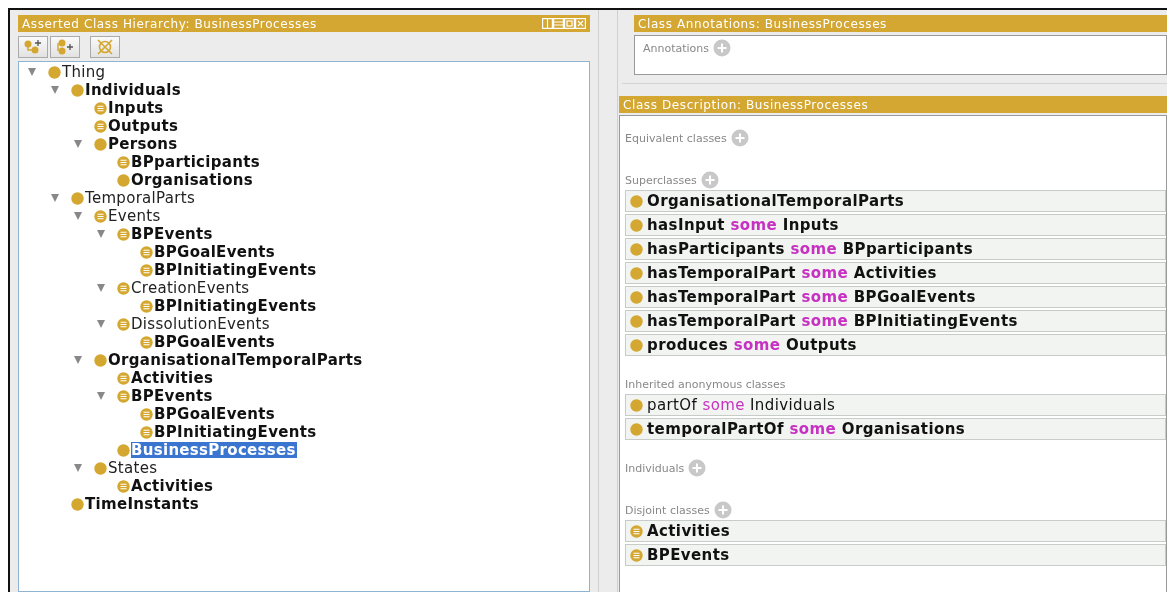 This screenshot has width=1167, height=592. Describe the element at coordinates (136, 108) in the screenshot. I see `tree-item: Inputs` at that location.